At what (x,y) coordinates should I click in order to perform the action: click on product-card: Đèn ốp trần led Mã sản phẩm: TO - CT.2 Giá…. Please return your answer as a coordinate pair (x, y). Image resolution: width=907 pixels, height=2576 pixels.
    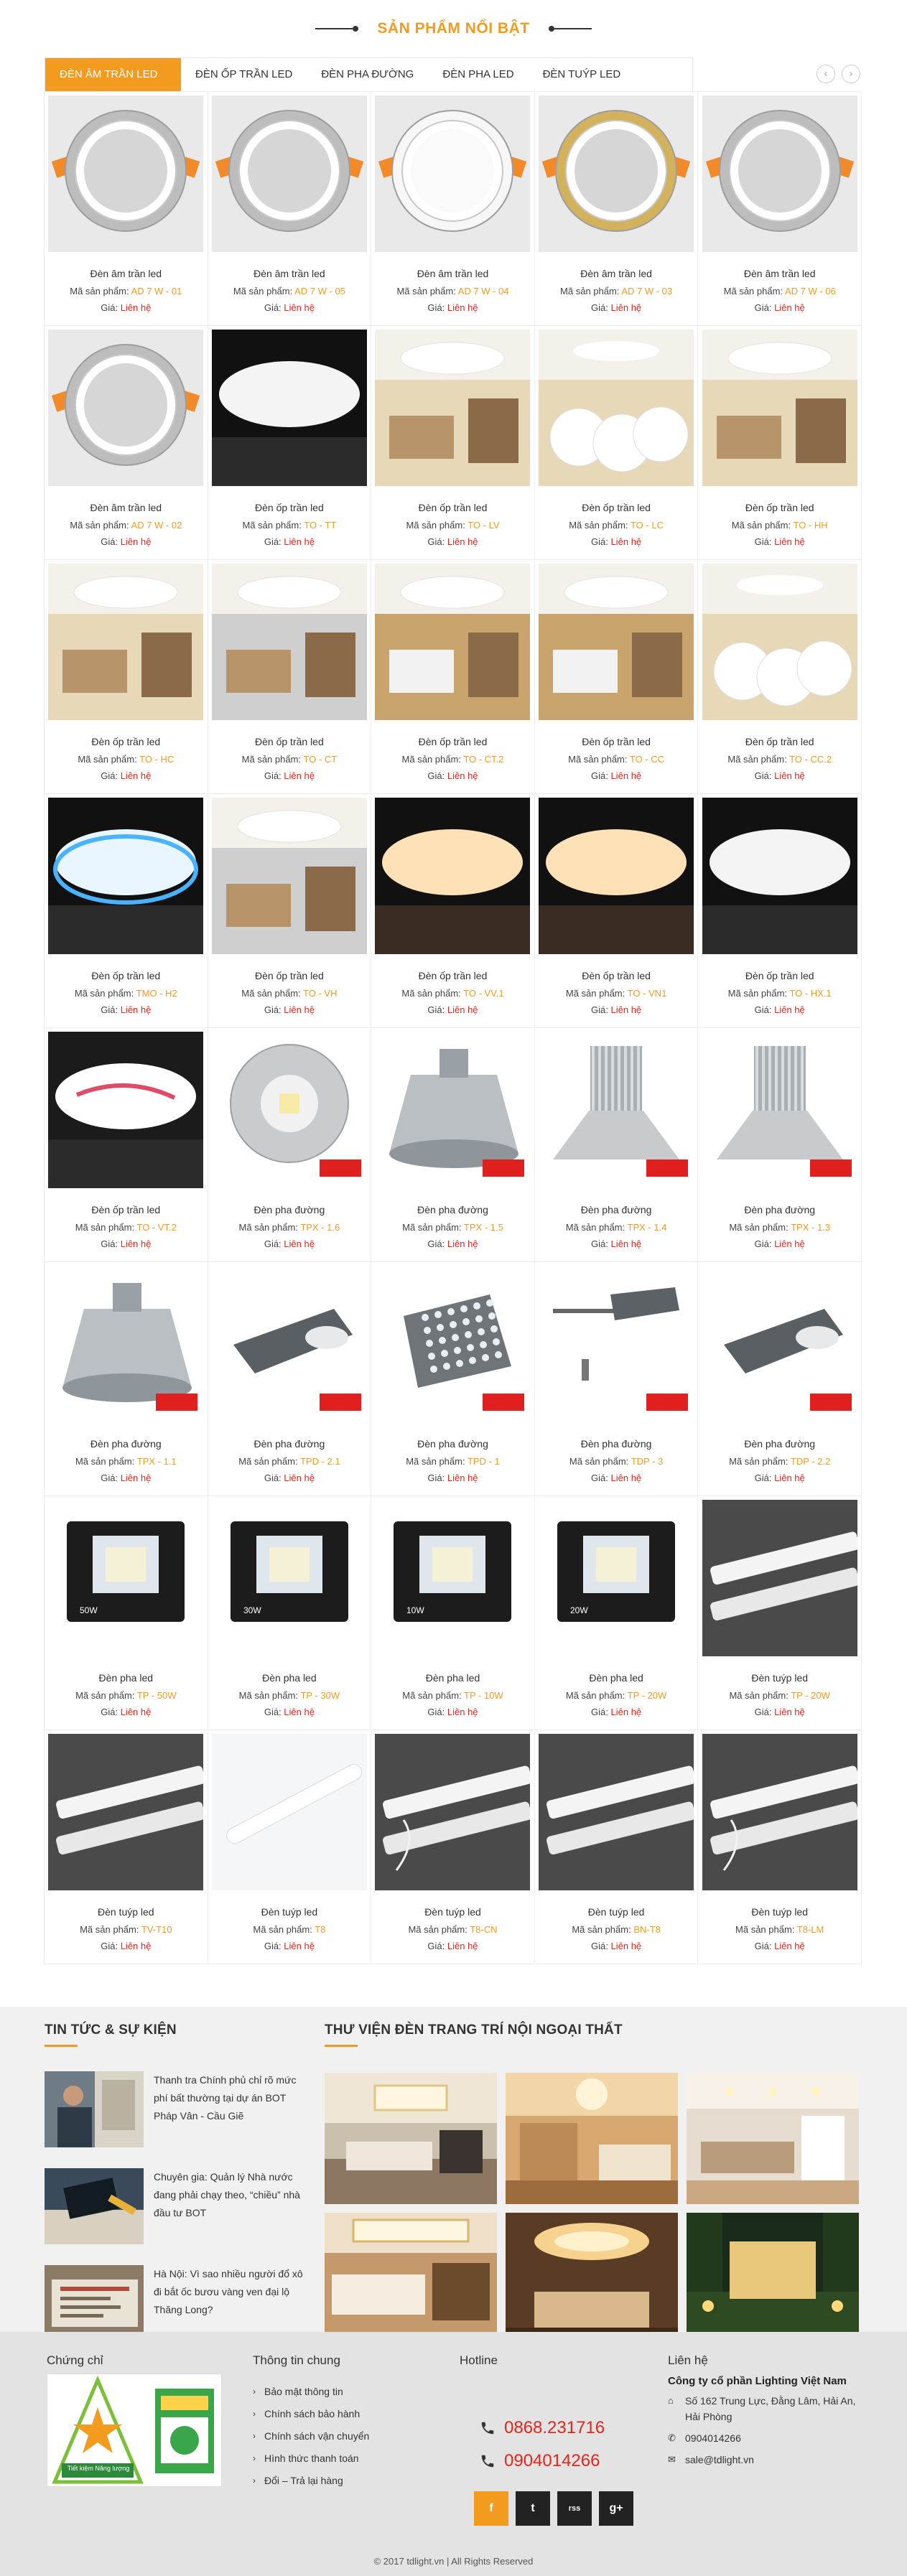
    Looking at the image, I should click on (453, 676).